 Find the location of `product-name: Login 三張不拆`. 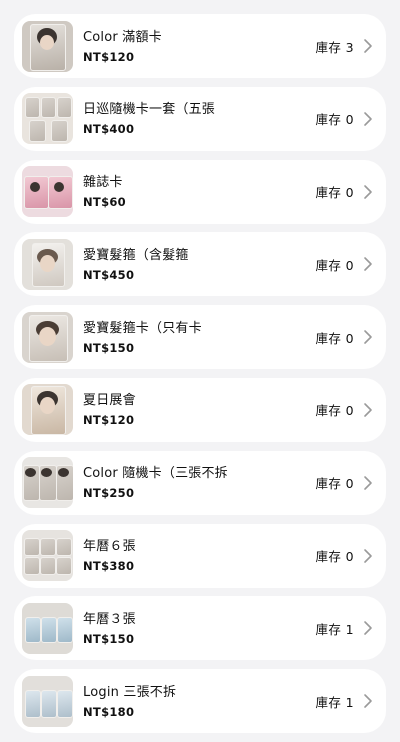

product-name: Login 三張不拆 is located at coordinates (130, 692).